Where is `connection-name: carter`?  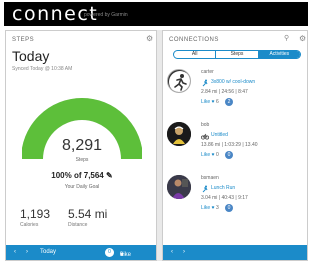
connection-name: carter is located at coordinates (207, 72).